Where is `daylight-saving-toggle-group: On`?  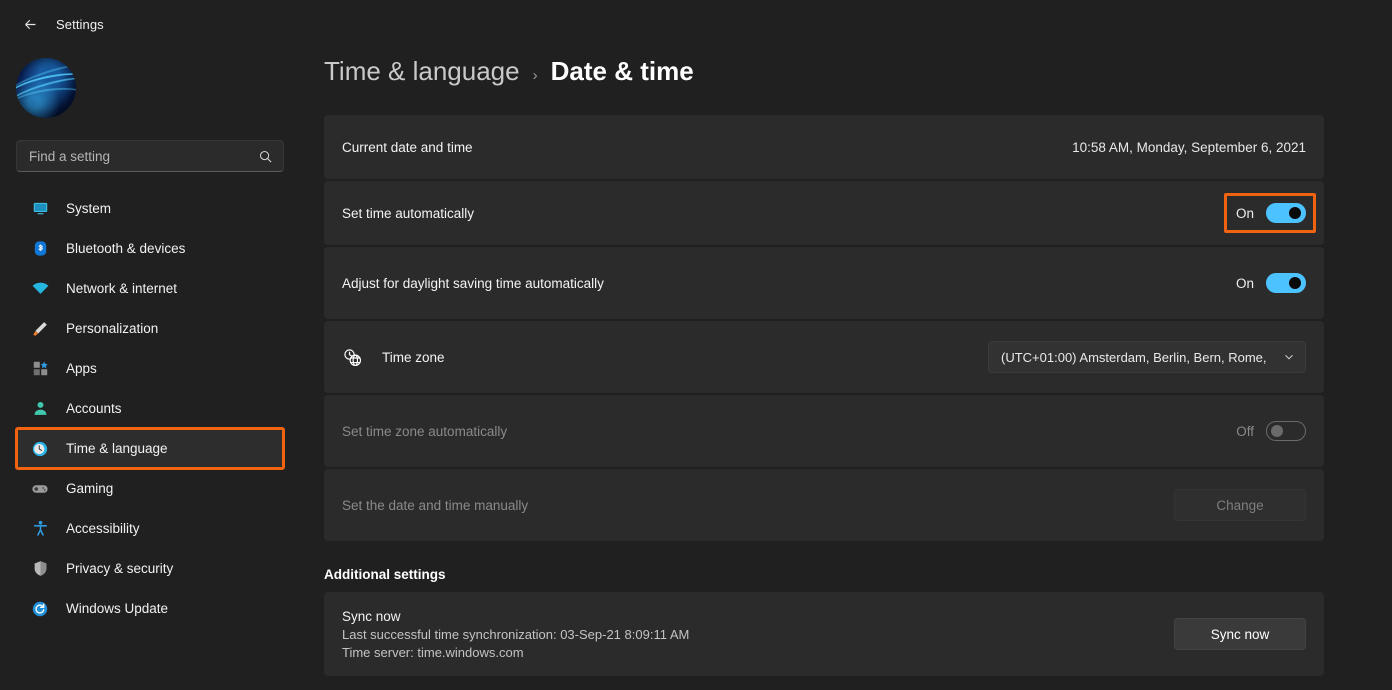
daylight-saving-toggle-group: On is located at coordinates (1271, 283).